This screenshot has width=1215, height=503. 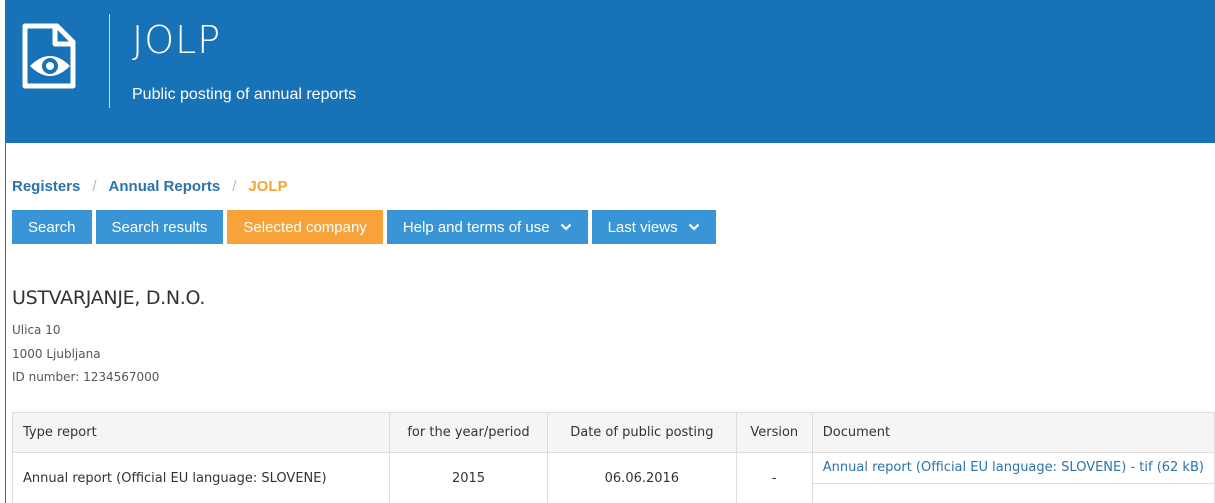 I want to click on nav-selected-company-label: Selected company, so click(x=305, y=227).